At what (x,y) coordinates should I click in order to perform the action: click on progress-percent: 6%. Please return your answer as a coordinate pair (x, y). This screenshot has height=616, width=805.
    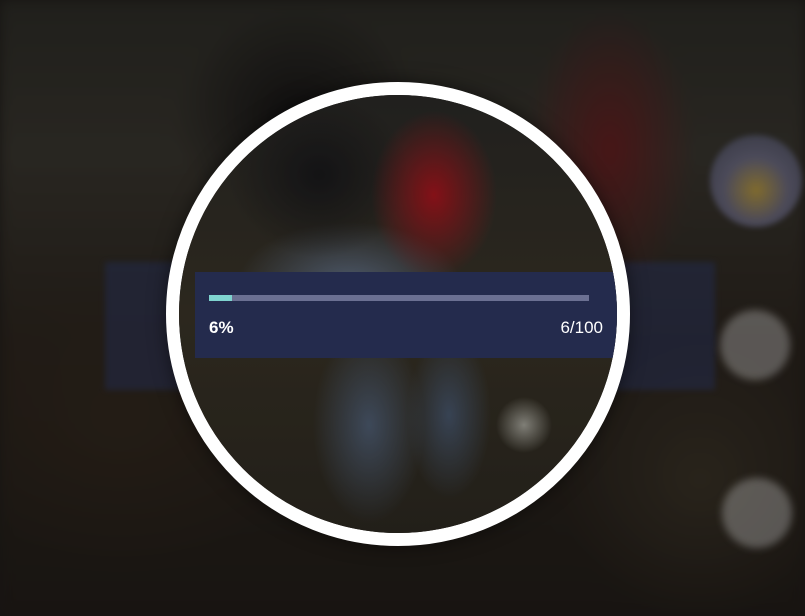
    Looking at the image, I should click on (221, 327).